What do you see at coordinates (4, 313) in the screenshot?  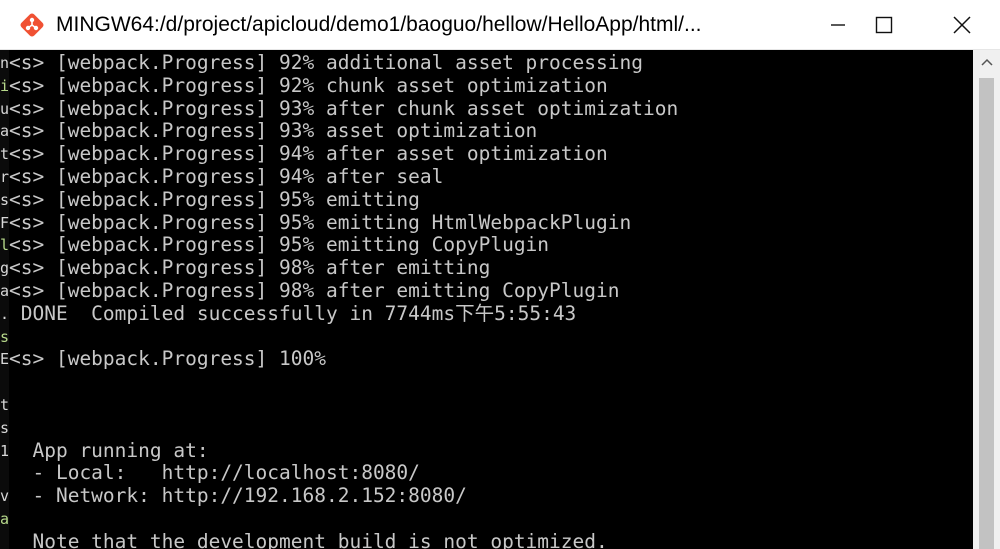 I see `background-glyph: .` at bounding box center [4, 313].